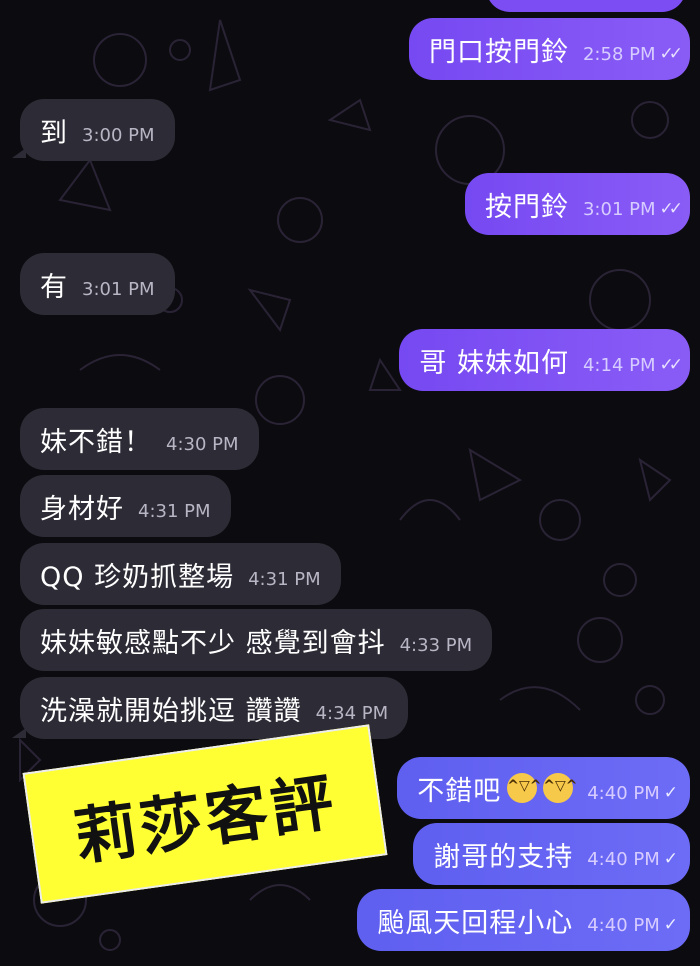  What do you see at coordinates (96, 442) in the screenshot?
I see `message-text: 妹不錯！` at bounding box center [96, 442].